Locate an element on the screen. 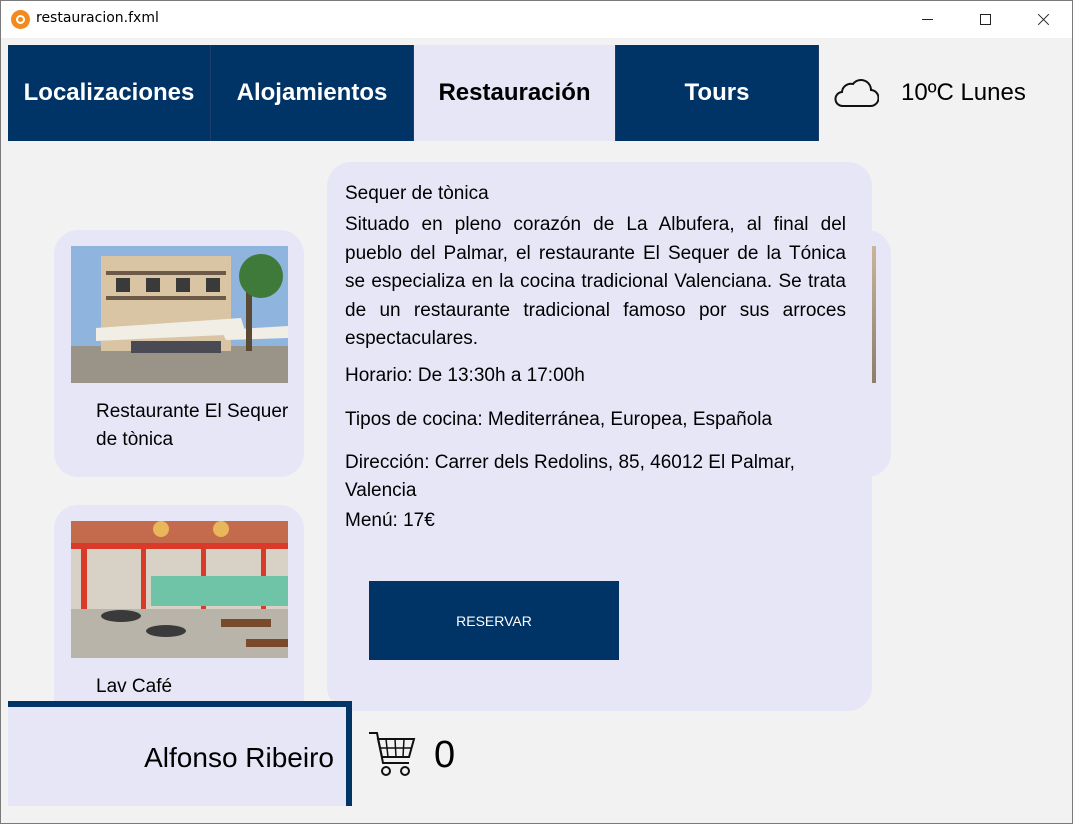 The image size is (1073, 824). window-title: restauracion.fxml is located at coordinates (97, 18).